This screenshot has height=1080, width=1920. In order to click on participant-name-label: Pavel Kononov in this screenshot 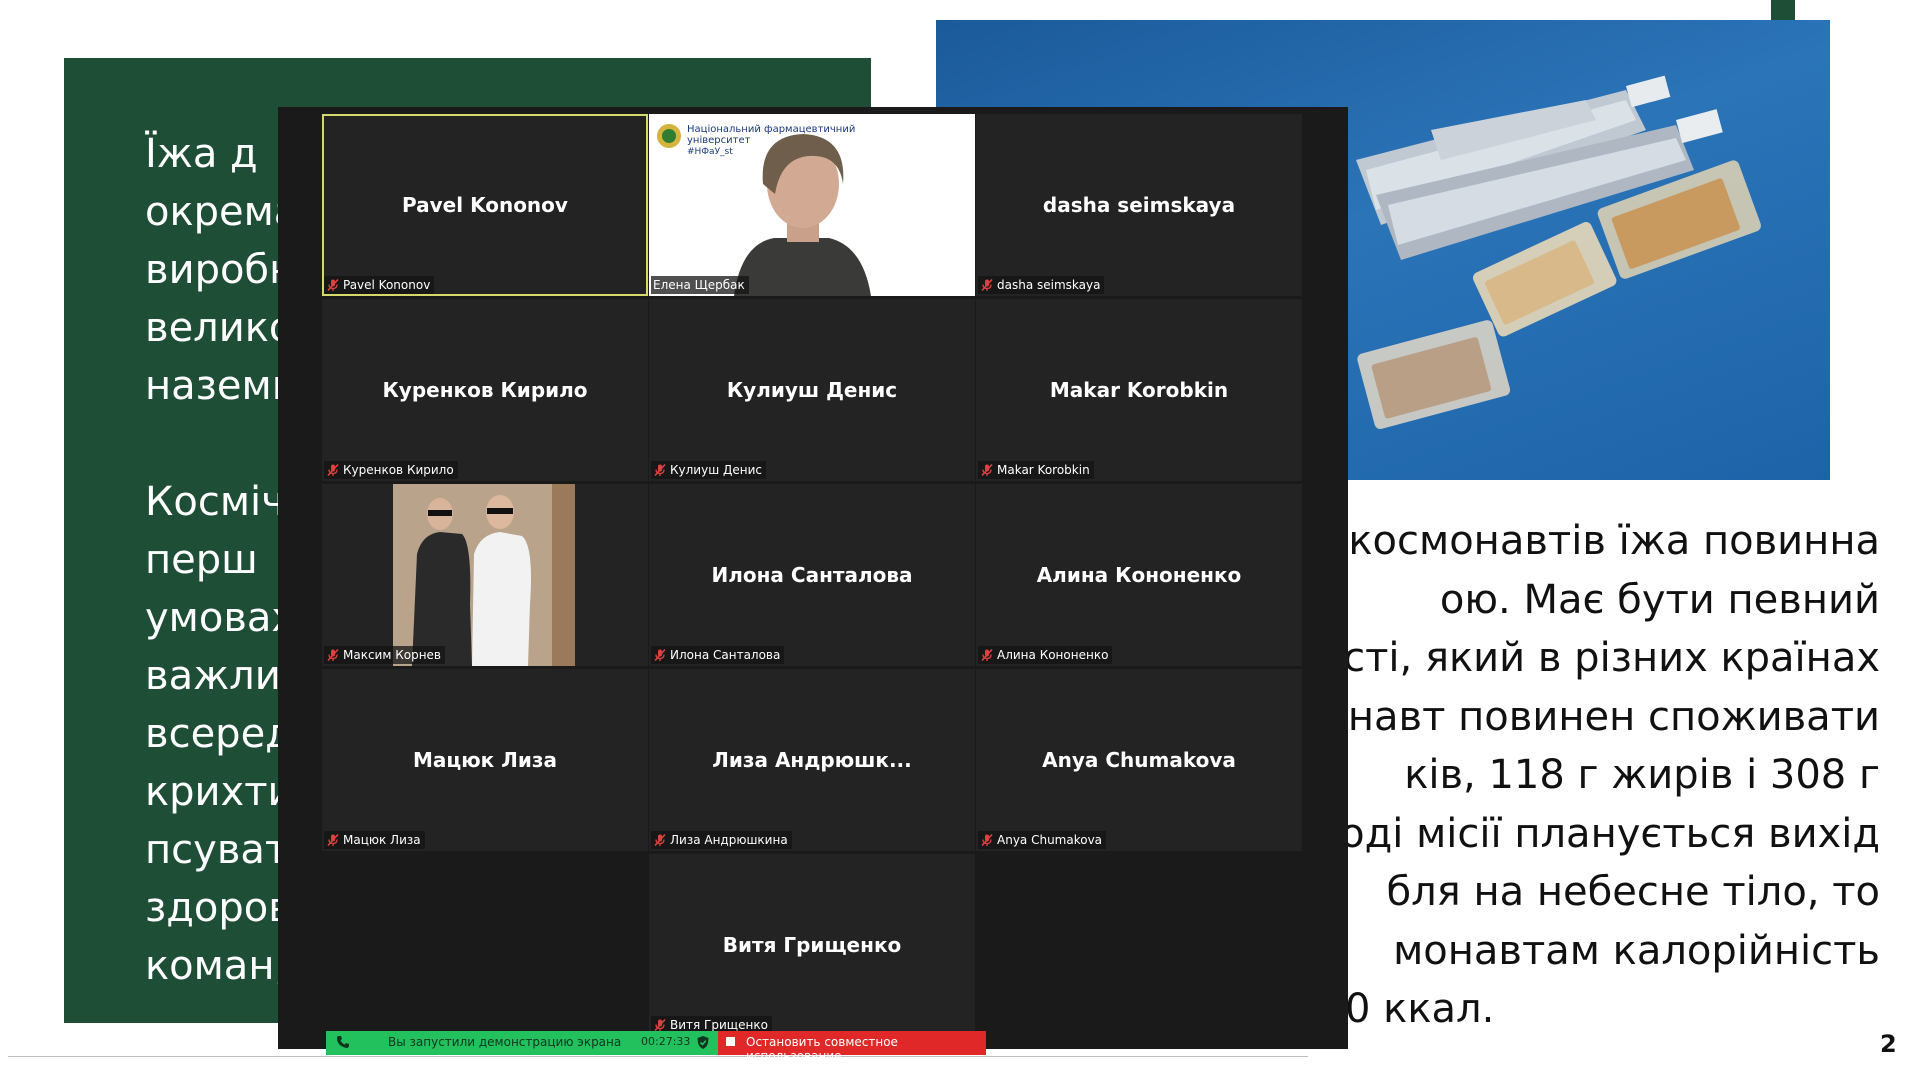, I will do `click(387, 285)`.